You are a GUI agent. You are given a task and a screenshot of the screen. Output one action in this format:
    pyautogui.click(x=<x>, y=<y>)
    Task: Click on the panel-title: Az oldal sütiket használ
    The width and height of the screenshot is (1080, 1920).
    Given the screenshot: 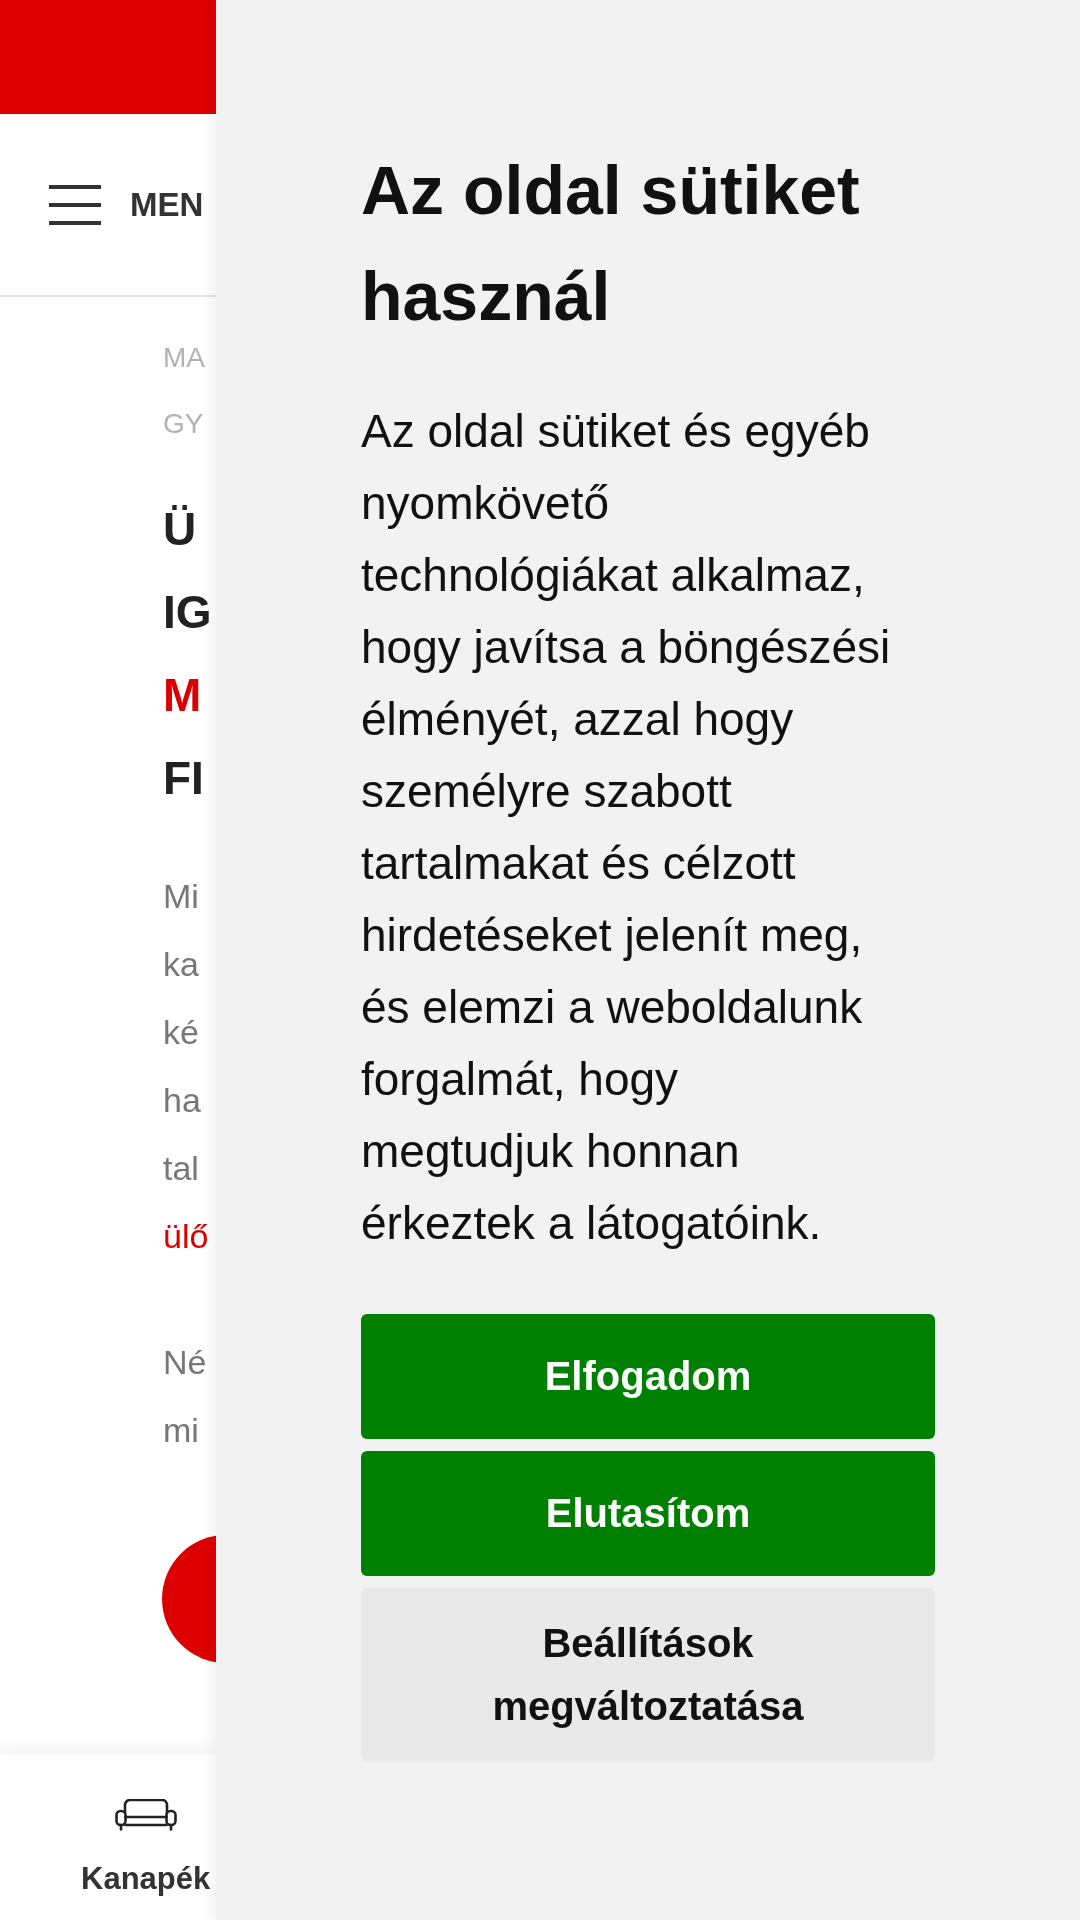 What is the action you would take?
    pyautogui.click(x=611, y=243)
    